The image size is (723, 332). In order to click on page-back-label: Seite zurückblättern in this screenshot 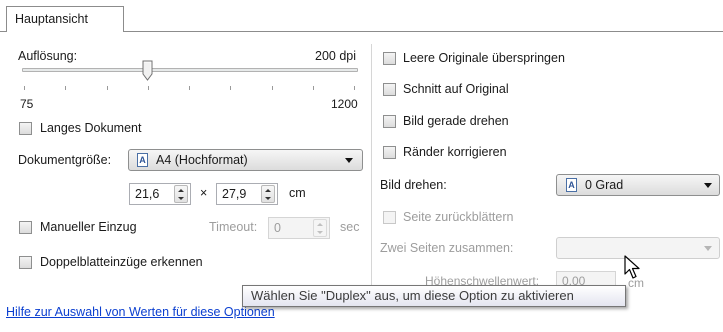, I will do `click(458, 217)`.